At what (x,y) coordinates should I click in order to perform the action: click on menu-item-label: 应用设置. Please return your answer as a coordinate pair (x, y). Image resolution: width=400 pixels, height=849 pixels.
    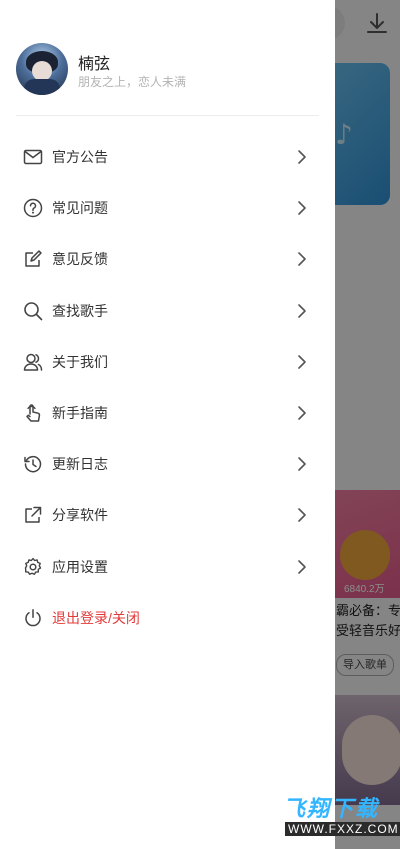
    Looking at the image, I should click on (80, 566).